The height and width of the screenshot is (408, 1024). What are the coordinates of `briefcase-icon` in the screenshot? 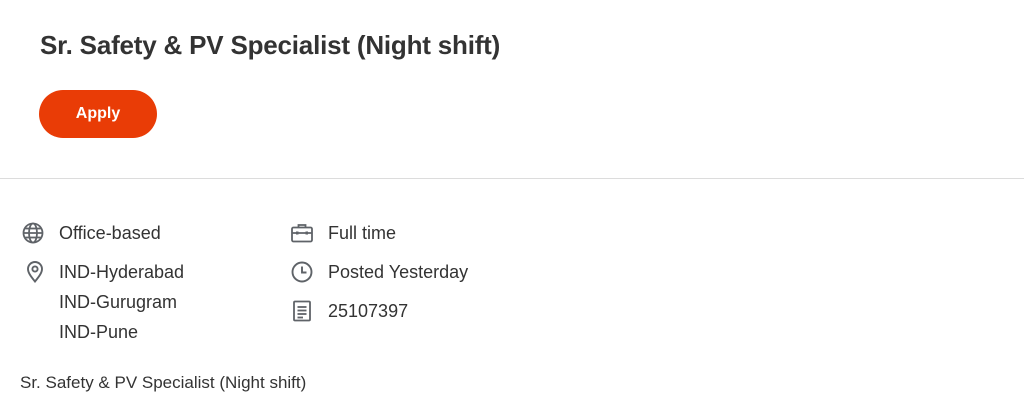 It's located at (302, 233).